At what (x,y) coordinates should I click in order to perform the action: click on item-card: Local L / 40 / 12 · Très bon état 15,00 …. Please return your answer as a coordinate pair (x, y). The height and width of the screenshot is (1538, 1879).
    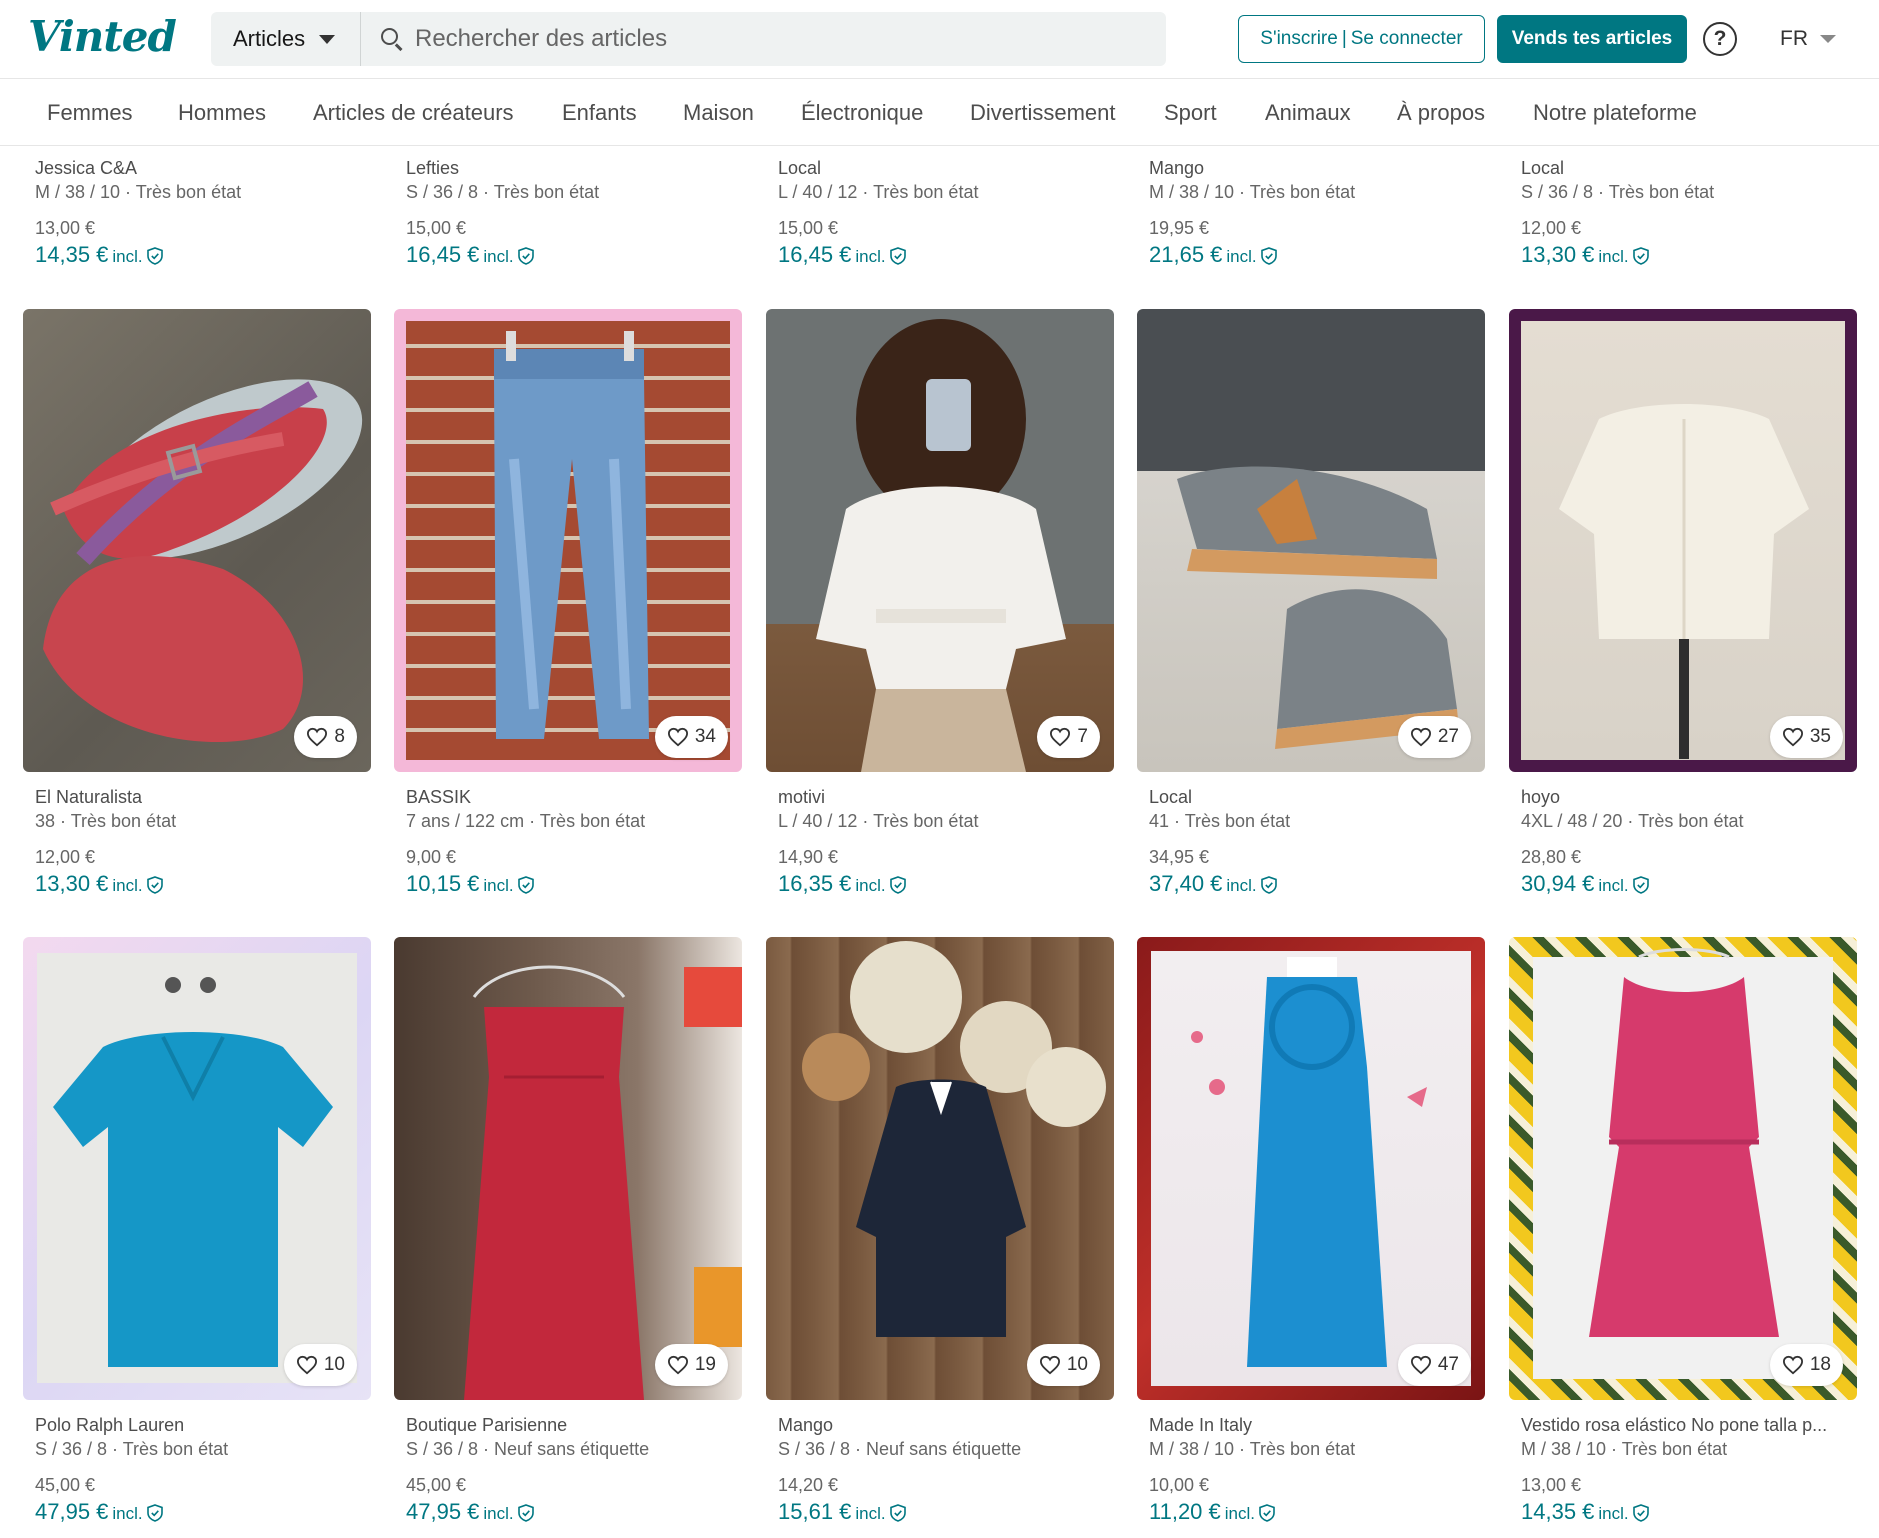
    Looking at the image, I should click on (940, 214).